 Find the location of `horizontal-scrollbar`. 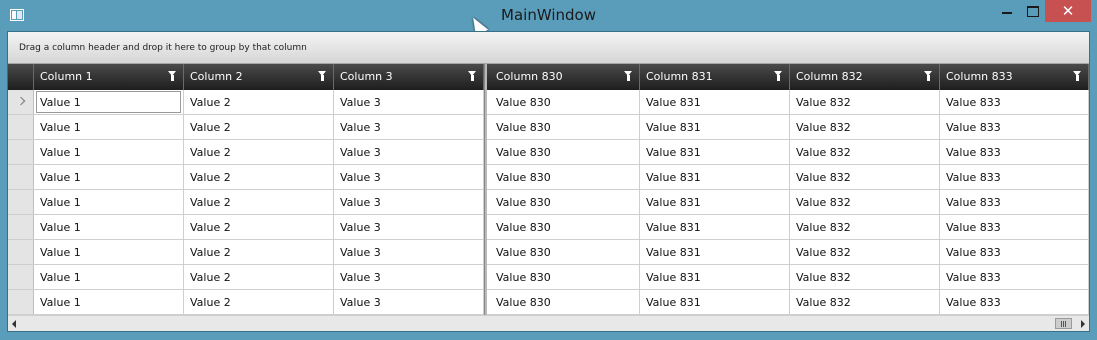

horizontal-scrollbar is located at coordinates (548, 323).